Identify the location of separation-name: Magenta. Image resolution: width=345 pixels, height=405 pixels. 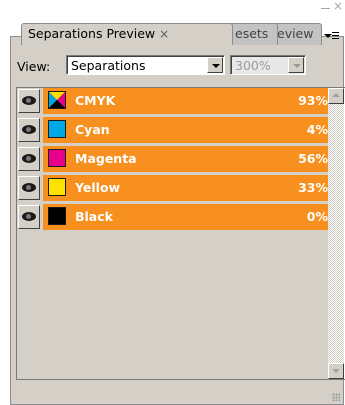
(106, 158).